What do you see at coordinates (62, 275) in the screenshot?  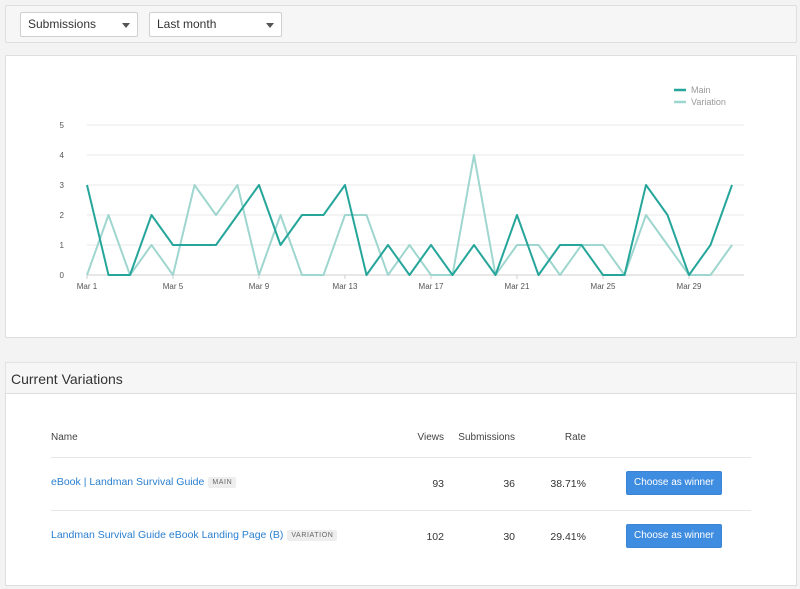 I see `y-tick-label: 0` at bounding box center [62, 275].